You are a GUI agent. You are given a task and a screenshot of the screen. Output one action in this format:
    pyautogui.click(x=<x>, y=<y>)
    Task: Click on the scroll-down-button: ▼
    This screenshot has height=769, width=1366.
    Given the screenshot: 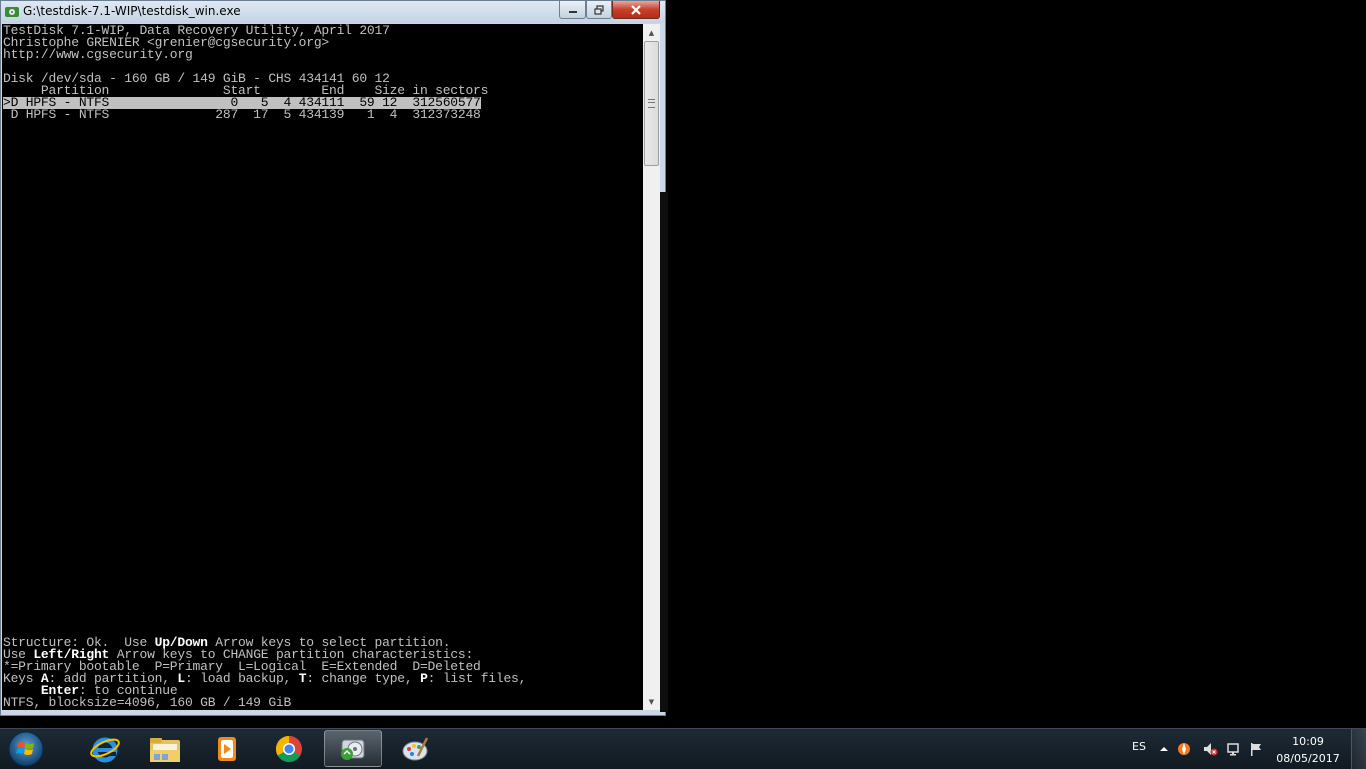 What is the action you would take?
    pyautogui.click(x=651, y=701)
    